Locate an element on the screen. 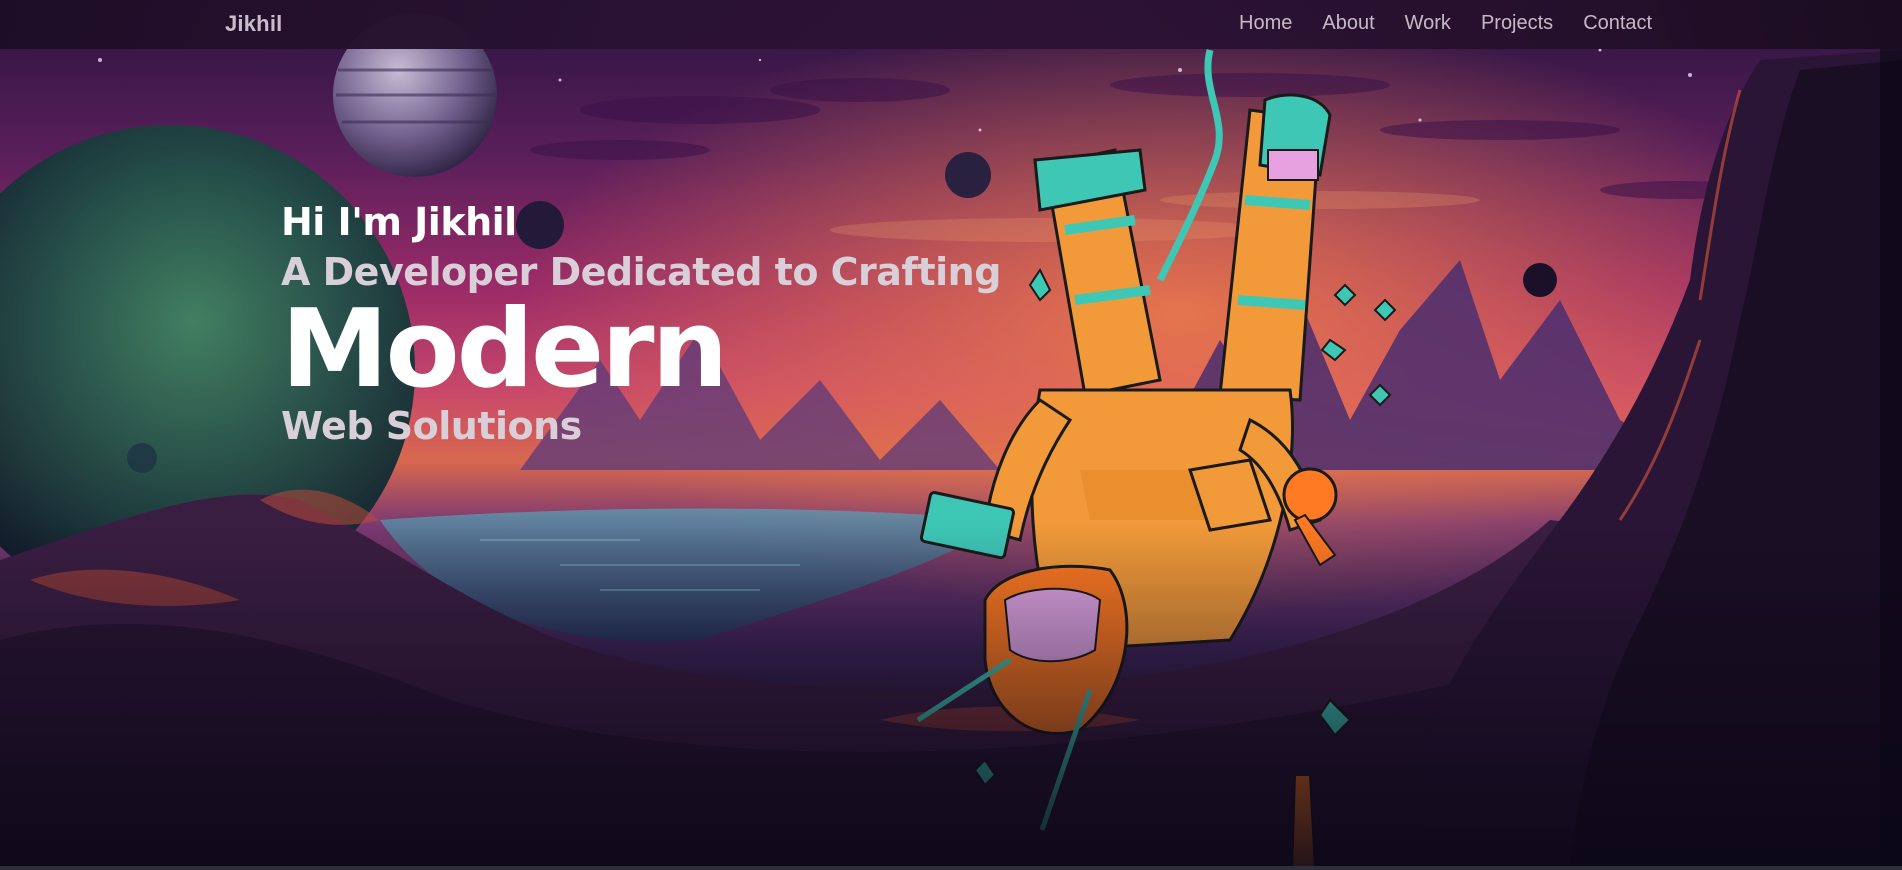 This screenshot has width=1902, height=870. nav-link-about: About is located at coordinates (1348, 23).